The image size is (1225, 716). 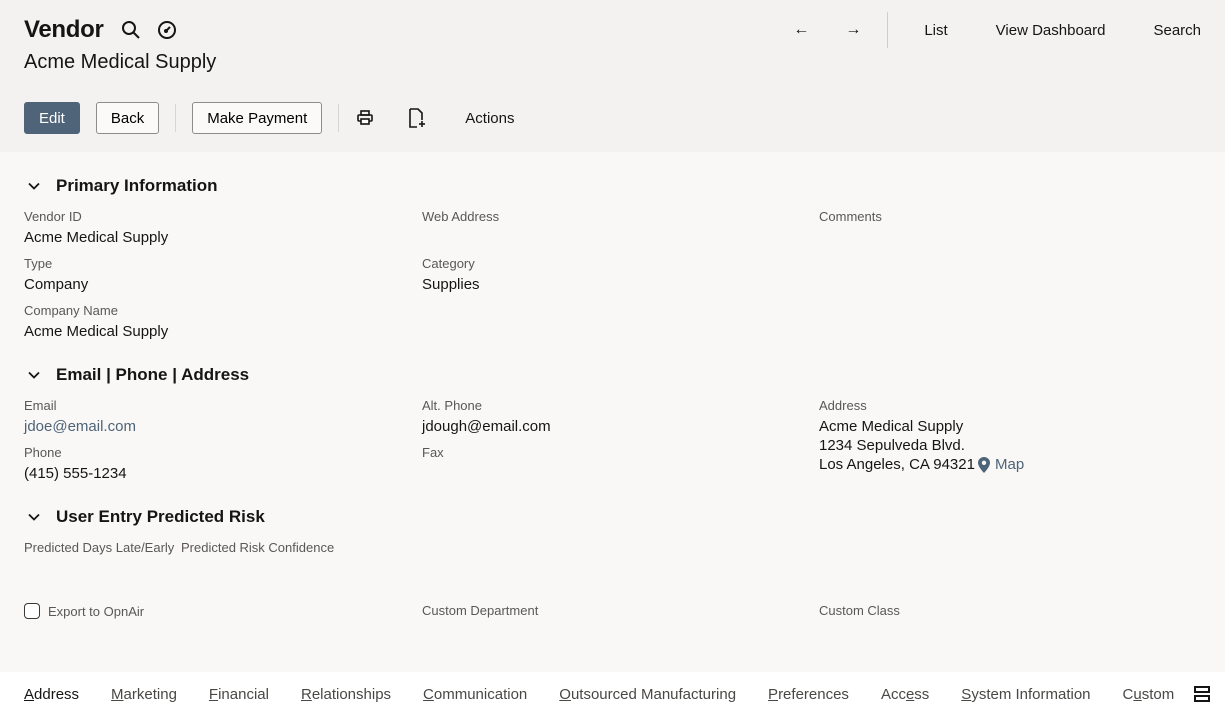 I want to click on actions-menu: Actions, so click(x=489, y=118).